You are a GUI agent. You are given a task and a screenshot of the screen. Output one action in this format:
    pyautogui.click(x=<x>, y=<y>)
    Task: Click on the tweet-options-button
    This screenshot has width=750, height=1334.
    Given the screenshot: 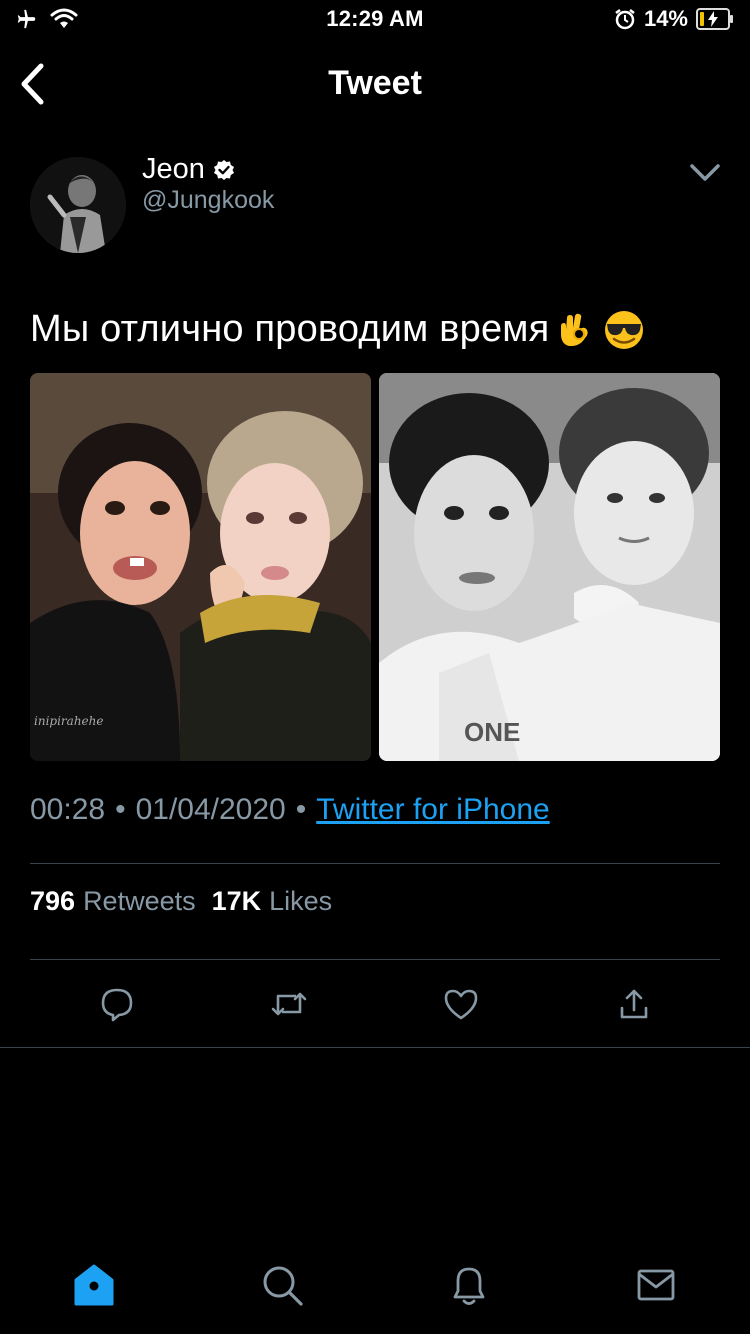 What is the action you would take?
    pyautogui.click(x=705, y=173)
    